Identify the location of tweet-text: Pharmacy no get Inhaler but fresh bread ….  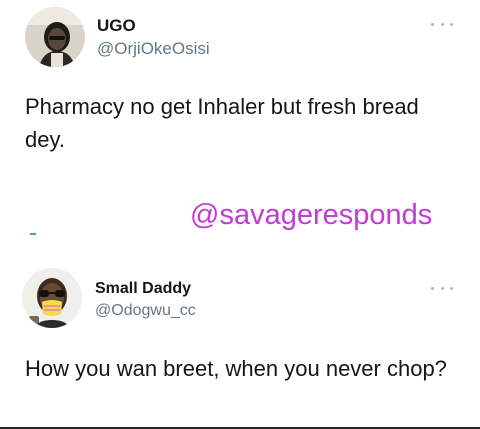
(222, 123).